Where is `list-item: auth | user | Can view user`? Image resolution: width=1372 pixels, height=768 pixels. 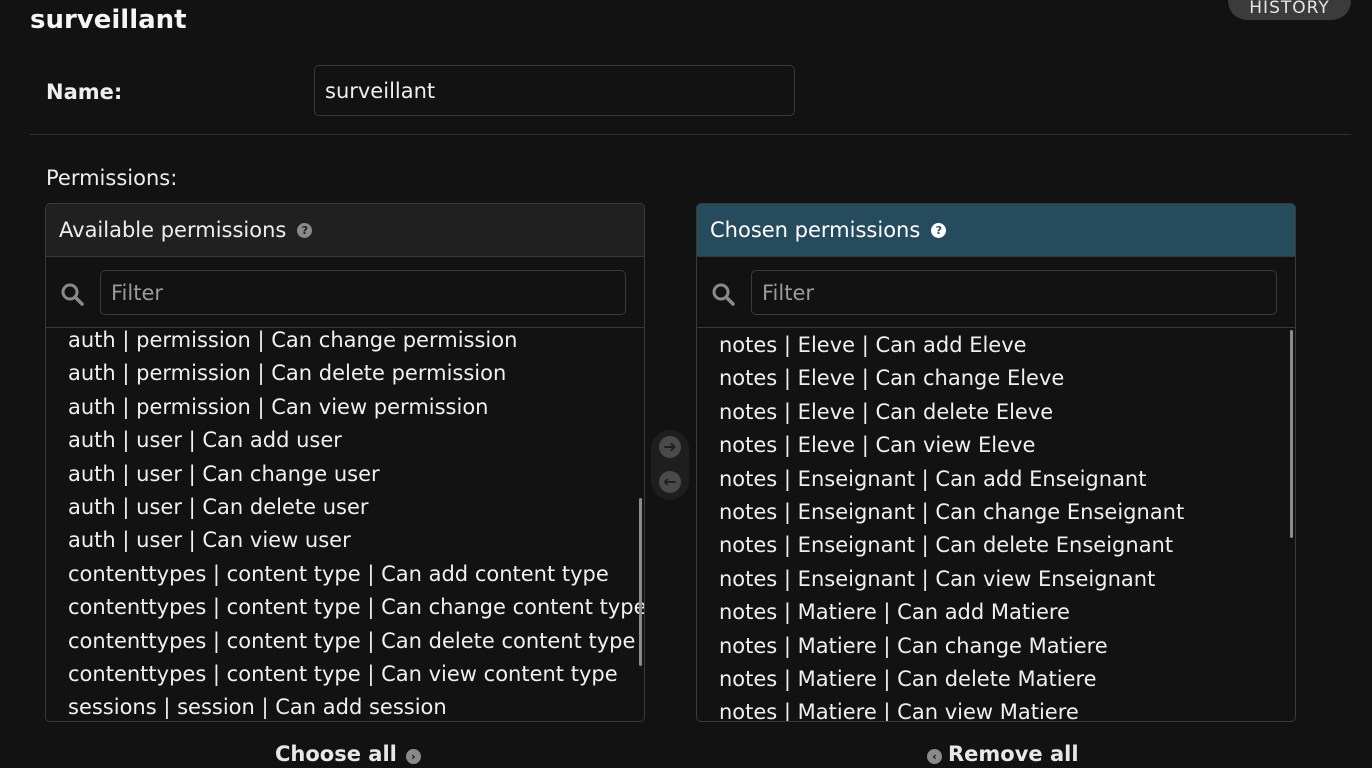
list-item: auth | user | Can view user is located at coordinates (345, 540).